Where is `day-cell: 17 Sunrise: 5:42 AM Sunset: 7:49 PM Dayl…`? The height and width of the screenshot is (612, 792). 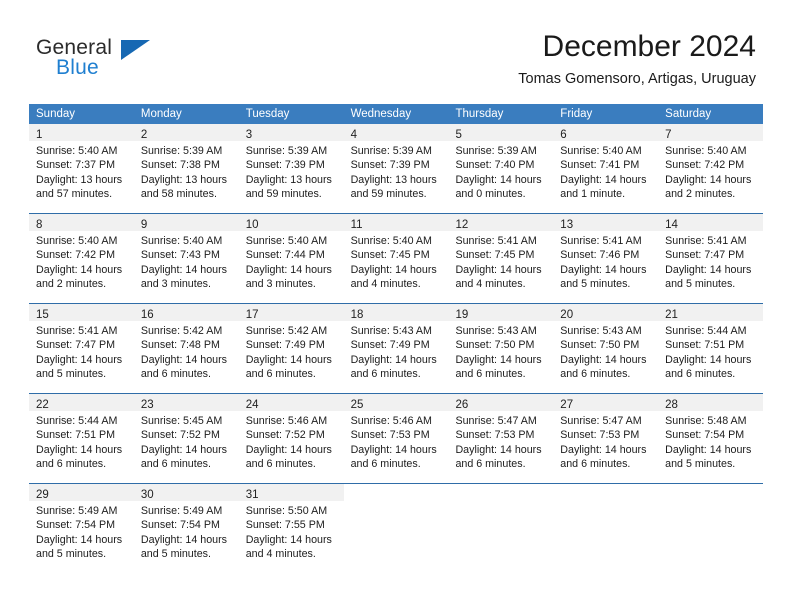 day-cell: 17 Sunrise: 5:42 AM Sunset: 7:49 PM Dayl… is located at coordinates (291, 348).